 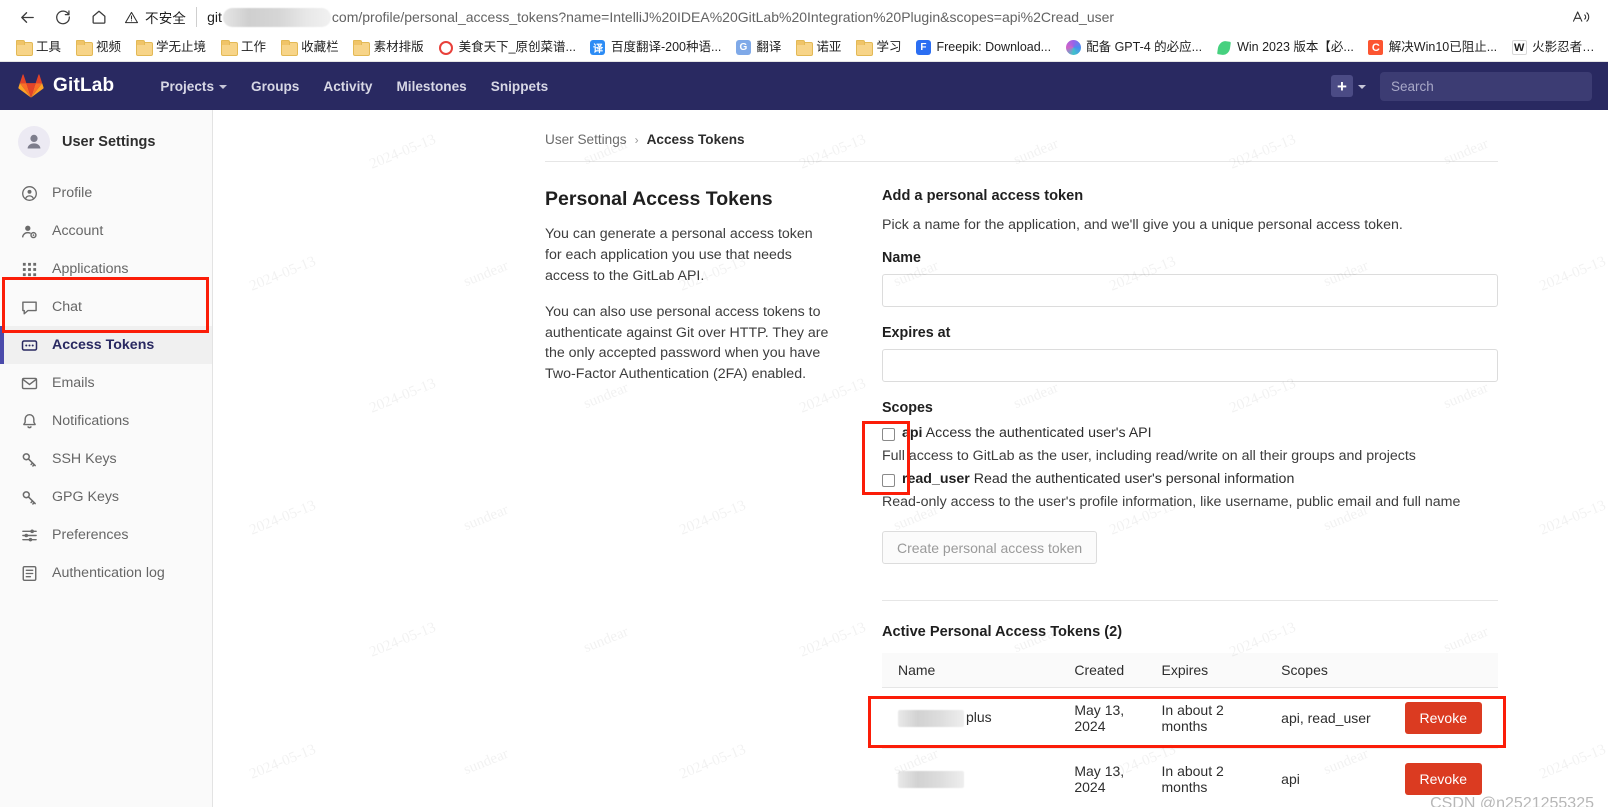 I want to click on nav-item-groups: Groups, so click(x=275, y=86).